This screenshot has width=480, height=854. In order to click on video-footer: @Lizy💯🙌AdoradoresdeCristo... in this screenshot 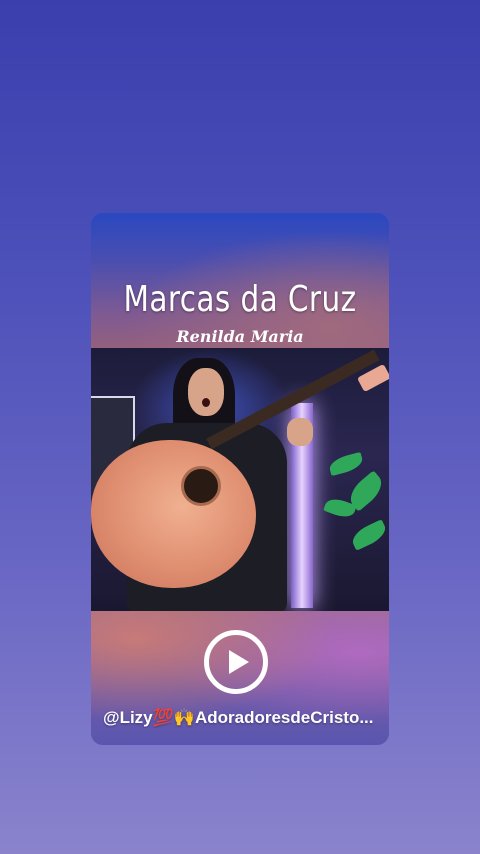, I will do `click(240, 678)`.